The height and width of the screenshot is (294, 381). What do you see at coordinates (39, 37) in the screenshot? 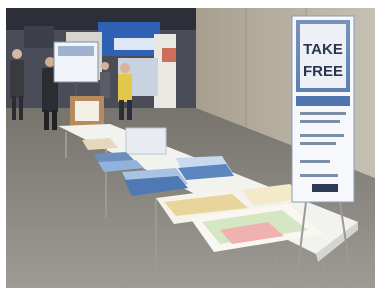
I see `distant-structure` at bounding box center [39, 37].